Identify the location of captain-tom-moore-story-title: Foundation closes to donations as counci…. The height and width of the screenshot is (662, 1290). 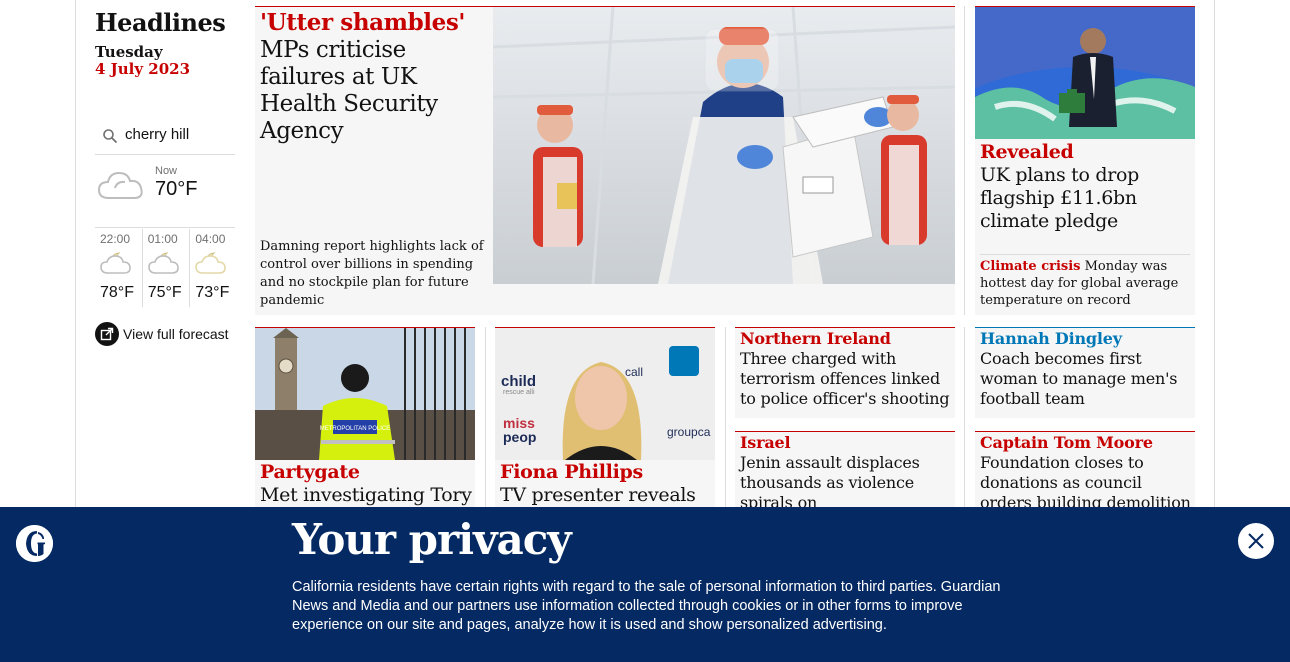
(1085, 482).